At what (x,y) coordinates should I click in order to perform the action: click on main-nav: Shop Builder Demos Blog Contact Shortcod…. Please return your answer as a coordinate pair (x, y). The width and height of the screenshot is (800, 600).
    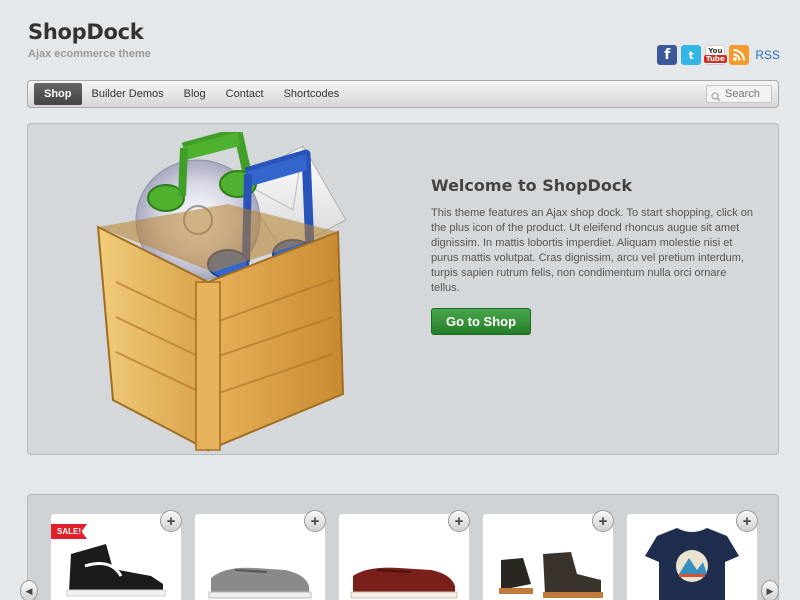
    Looking at the image, I should click on (403, 94).